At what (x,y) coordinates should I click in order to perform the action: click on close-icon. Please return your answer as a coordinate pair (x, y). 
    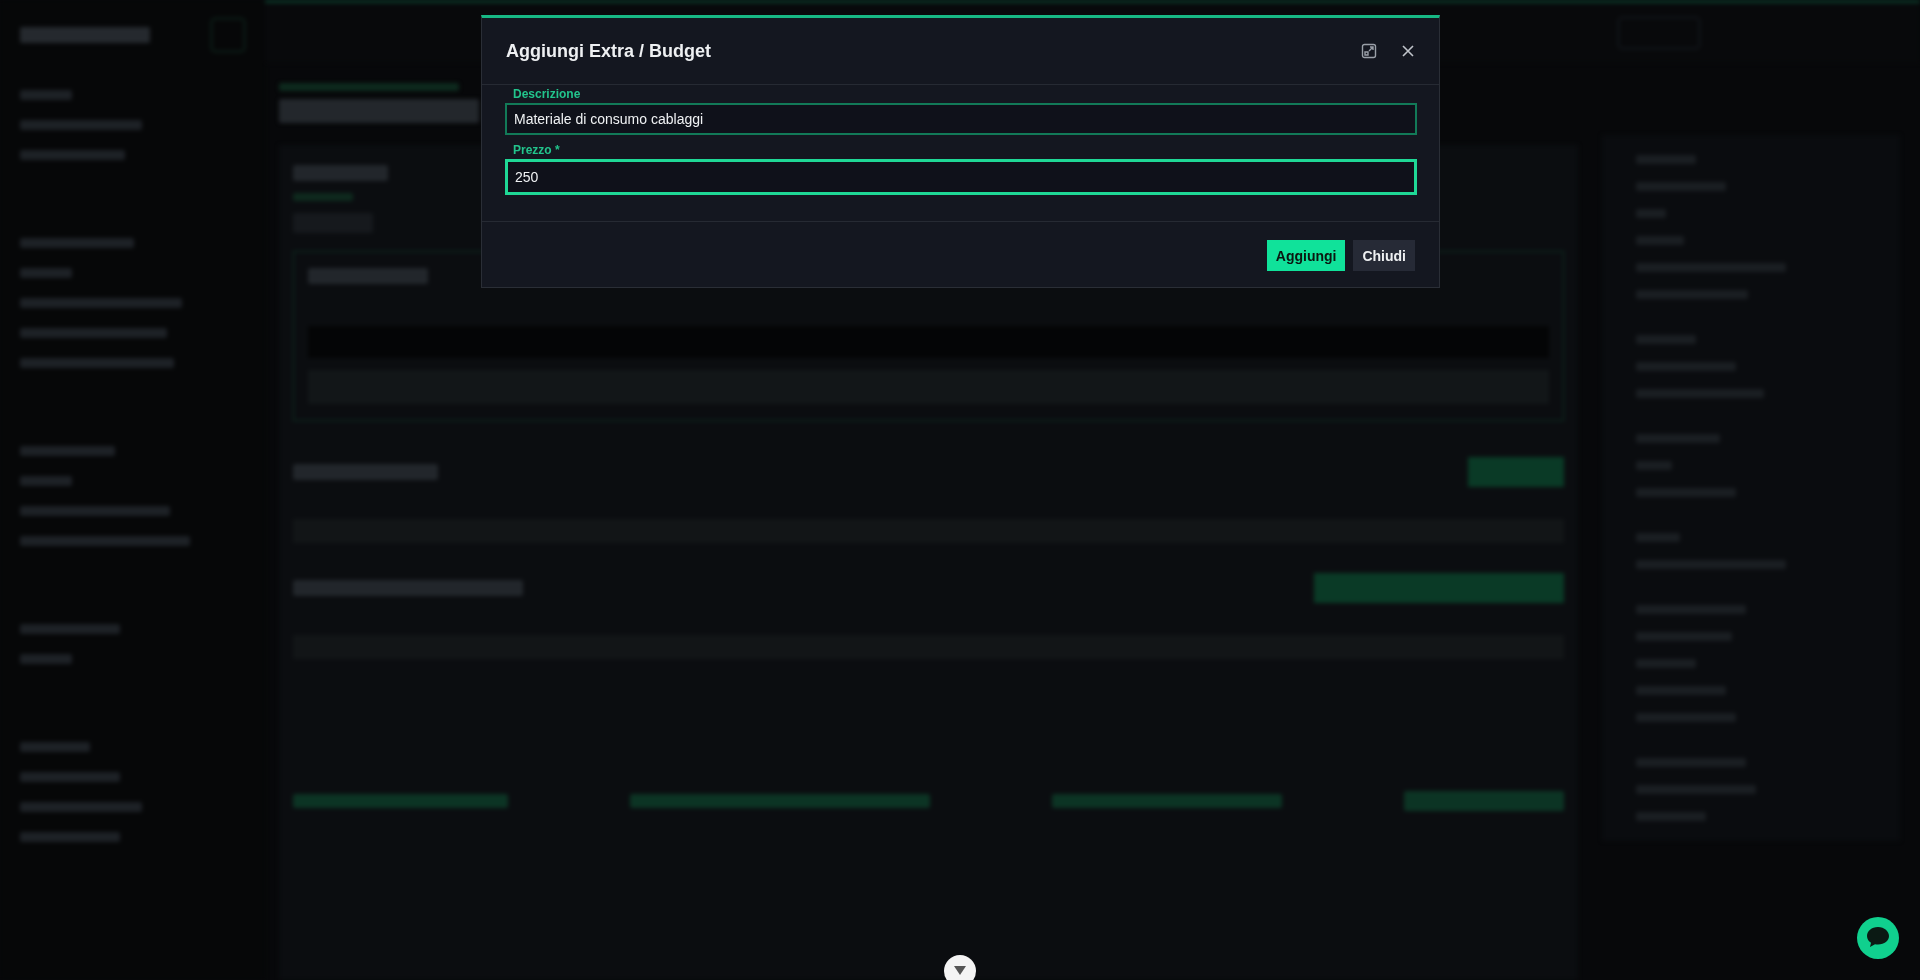
    Looking at the image, I should click on (1408, 51).